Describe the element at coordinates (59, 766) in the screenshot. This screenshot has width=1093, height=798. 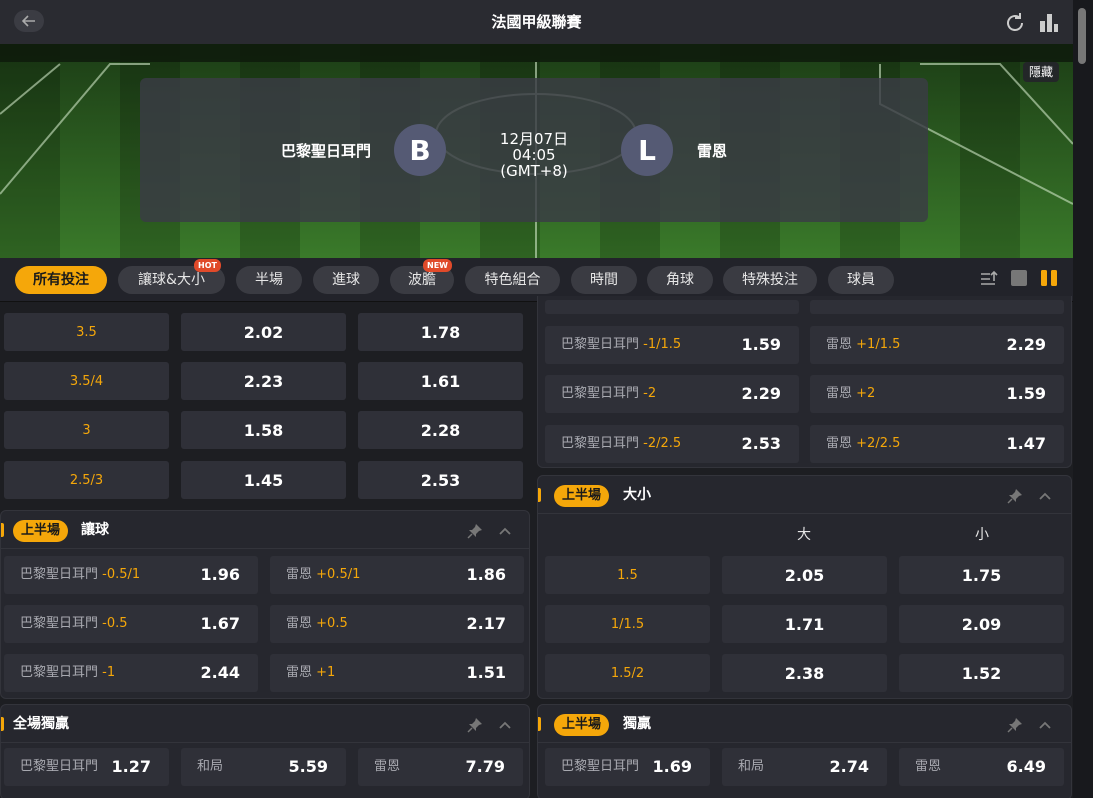
I see `selection-label: 巴黎聖日耳門` at that location.